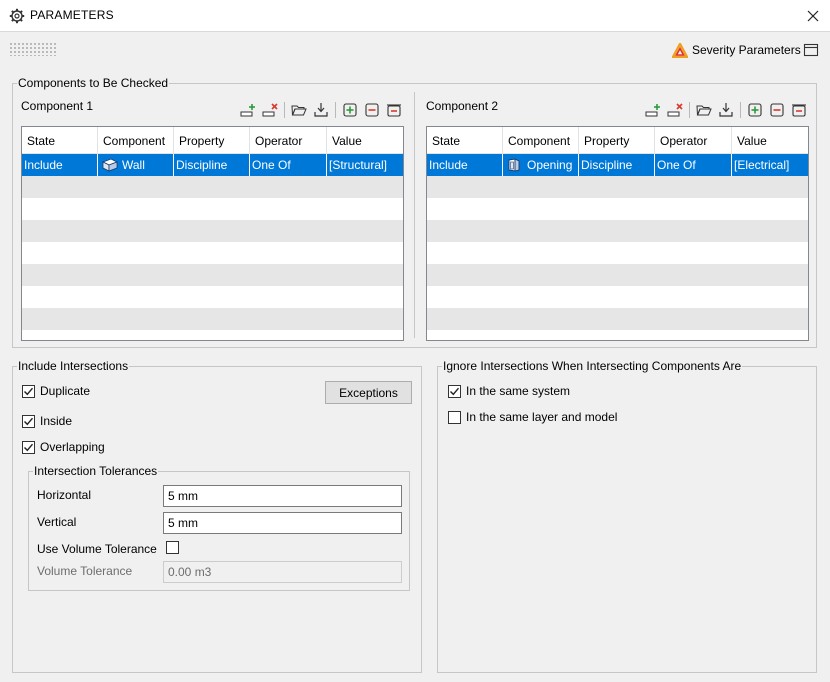 The image size is (830, 682). I want to click on title-bar: PARAMETERS, so click(415, 16).